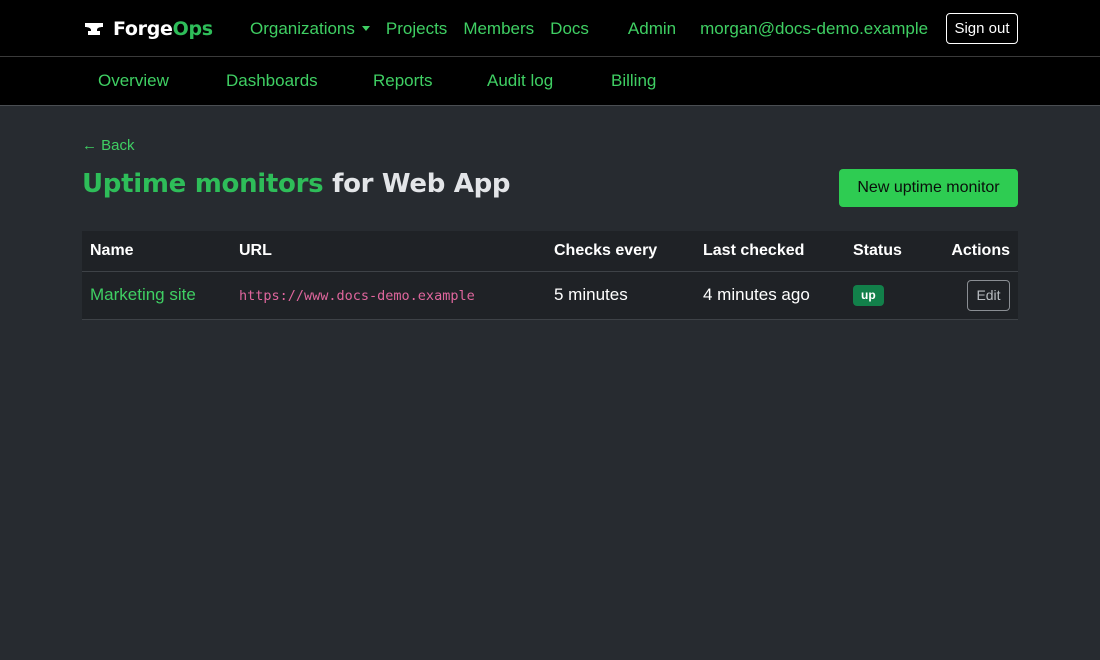 This screenshot has height=660, width=1100. I want to click on anvil-icon, so click(94, 29).